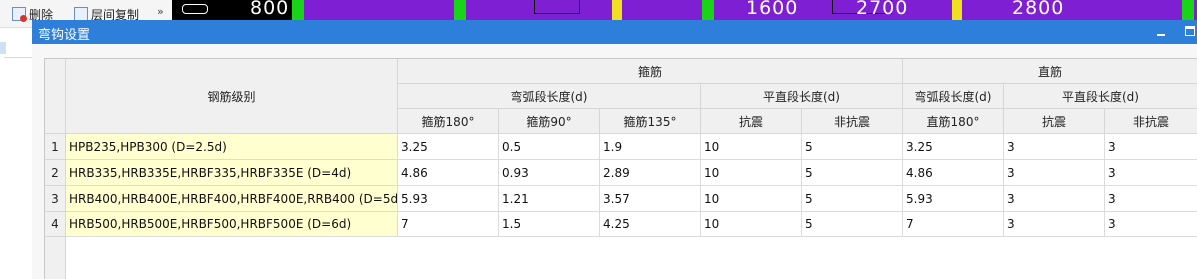 Image resolution: width=1197 pixels, height=279 pixels. I want to click on header-straight-non-seismic: 非抗震, so click(1151, 121).